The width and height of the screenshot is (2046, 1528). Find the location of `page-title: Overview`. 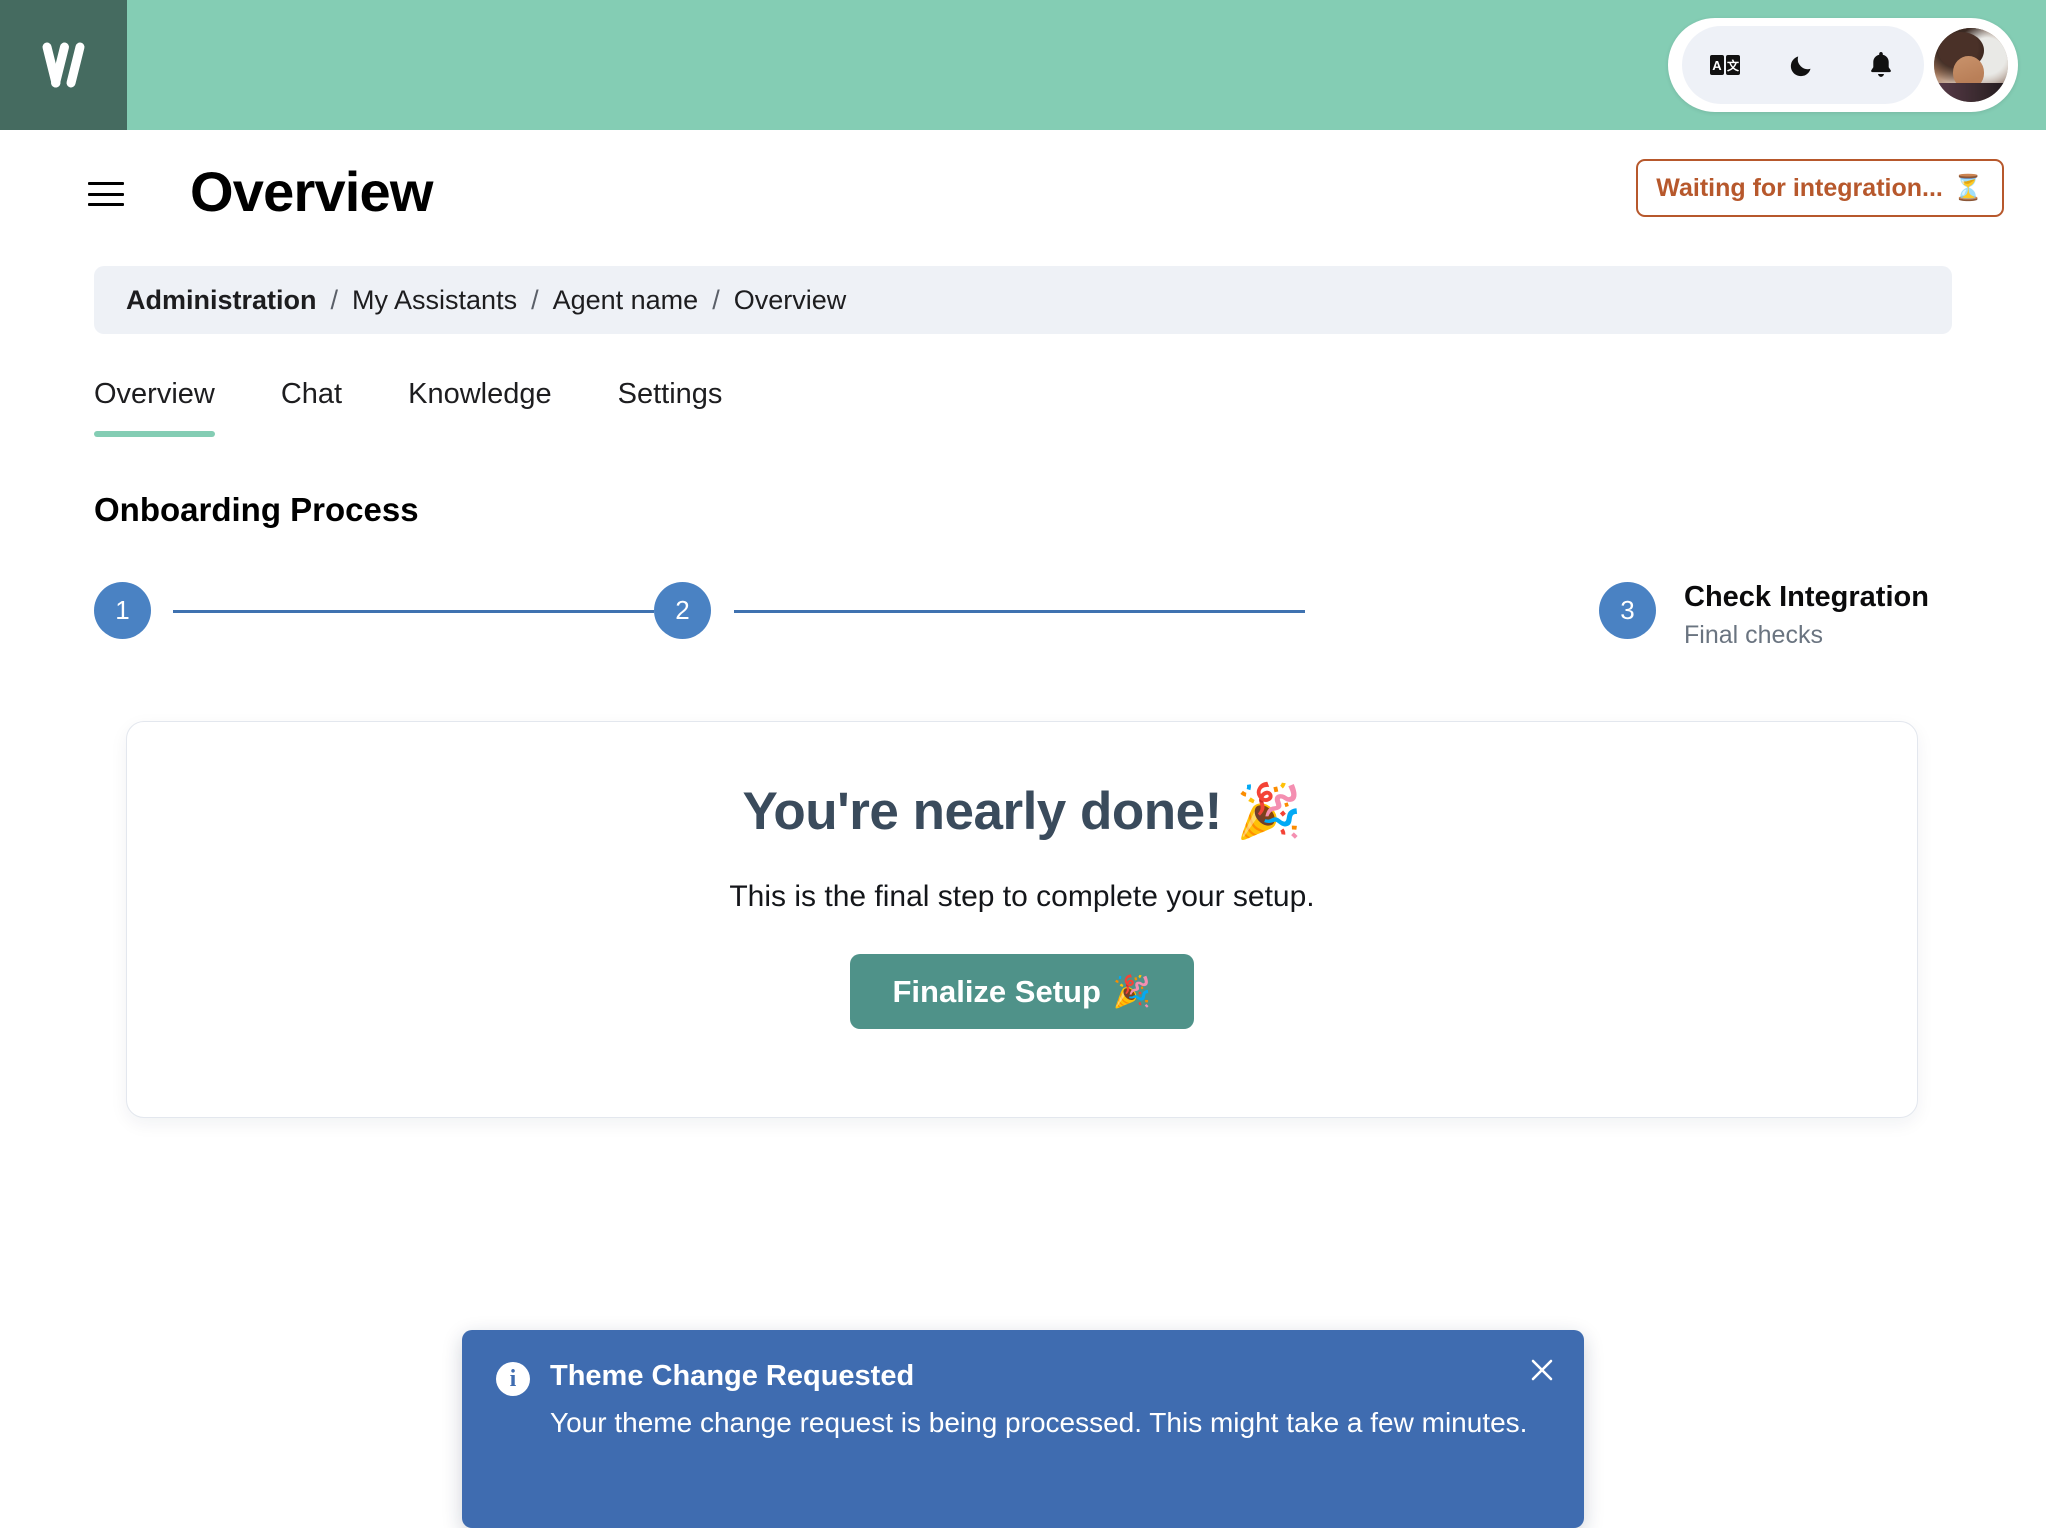

page-title: Overview is located at coordinates (311, 191).